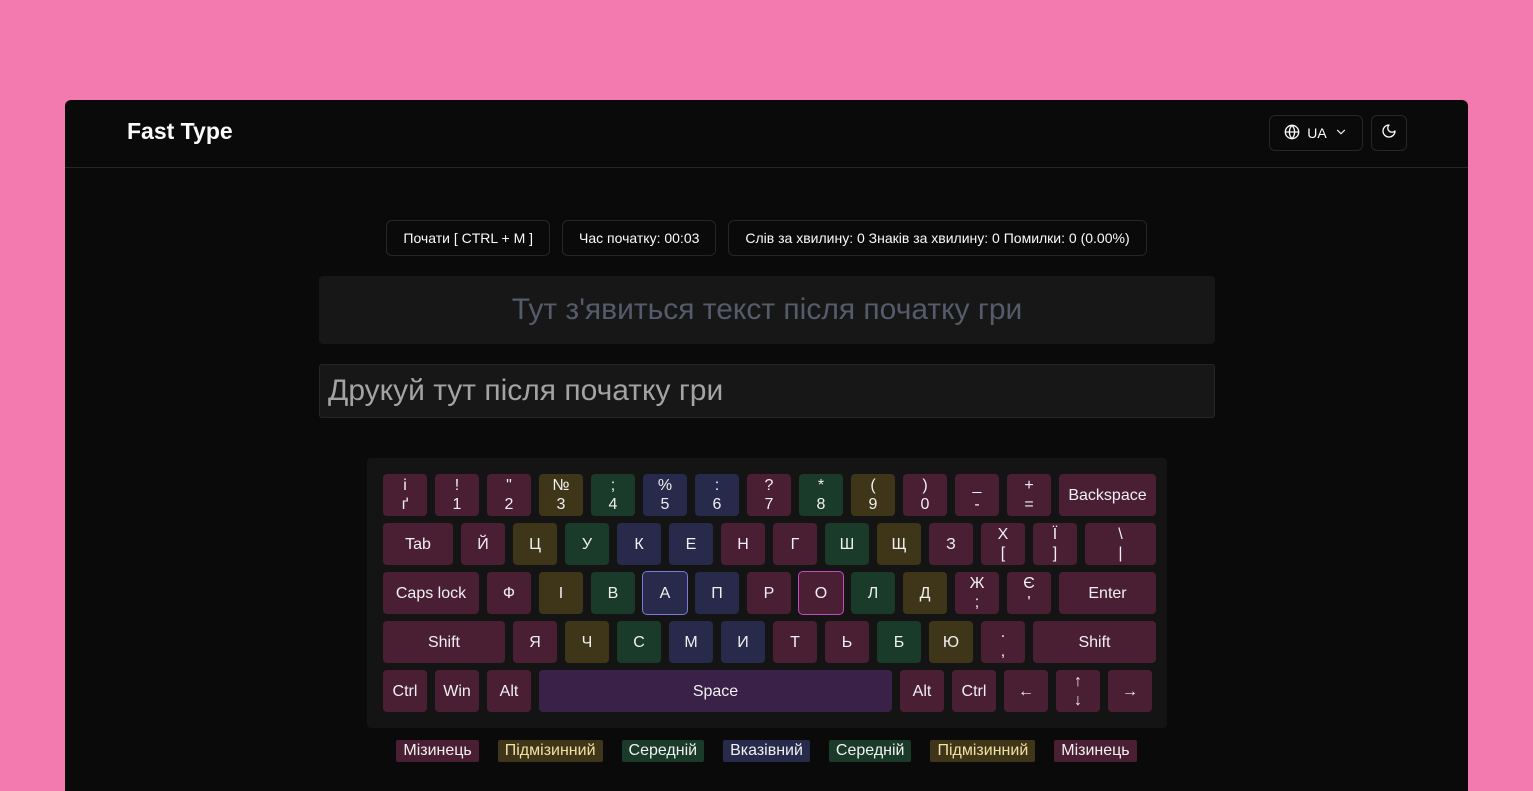 The height and width of the screenshot is (791, 1533). I want to click on key-label: Backspace, so click(1107, 495).